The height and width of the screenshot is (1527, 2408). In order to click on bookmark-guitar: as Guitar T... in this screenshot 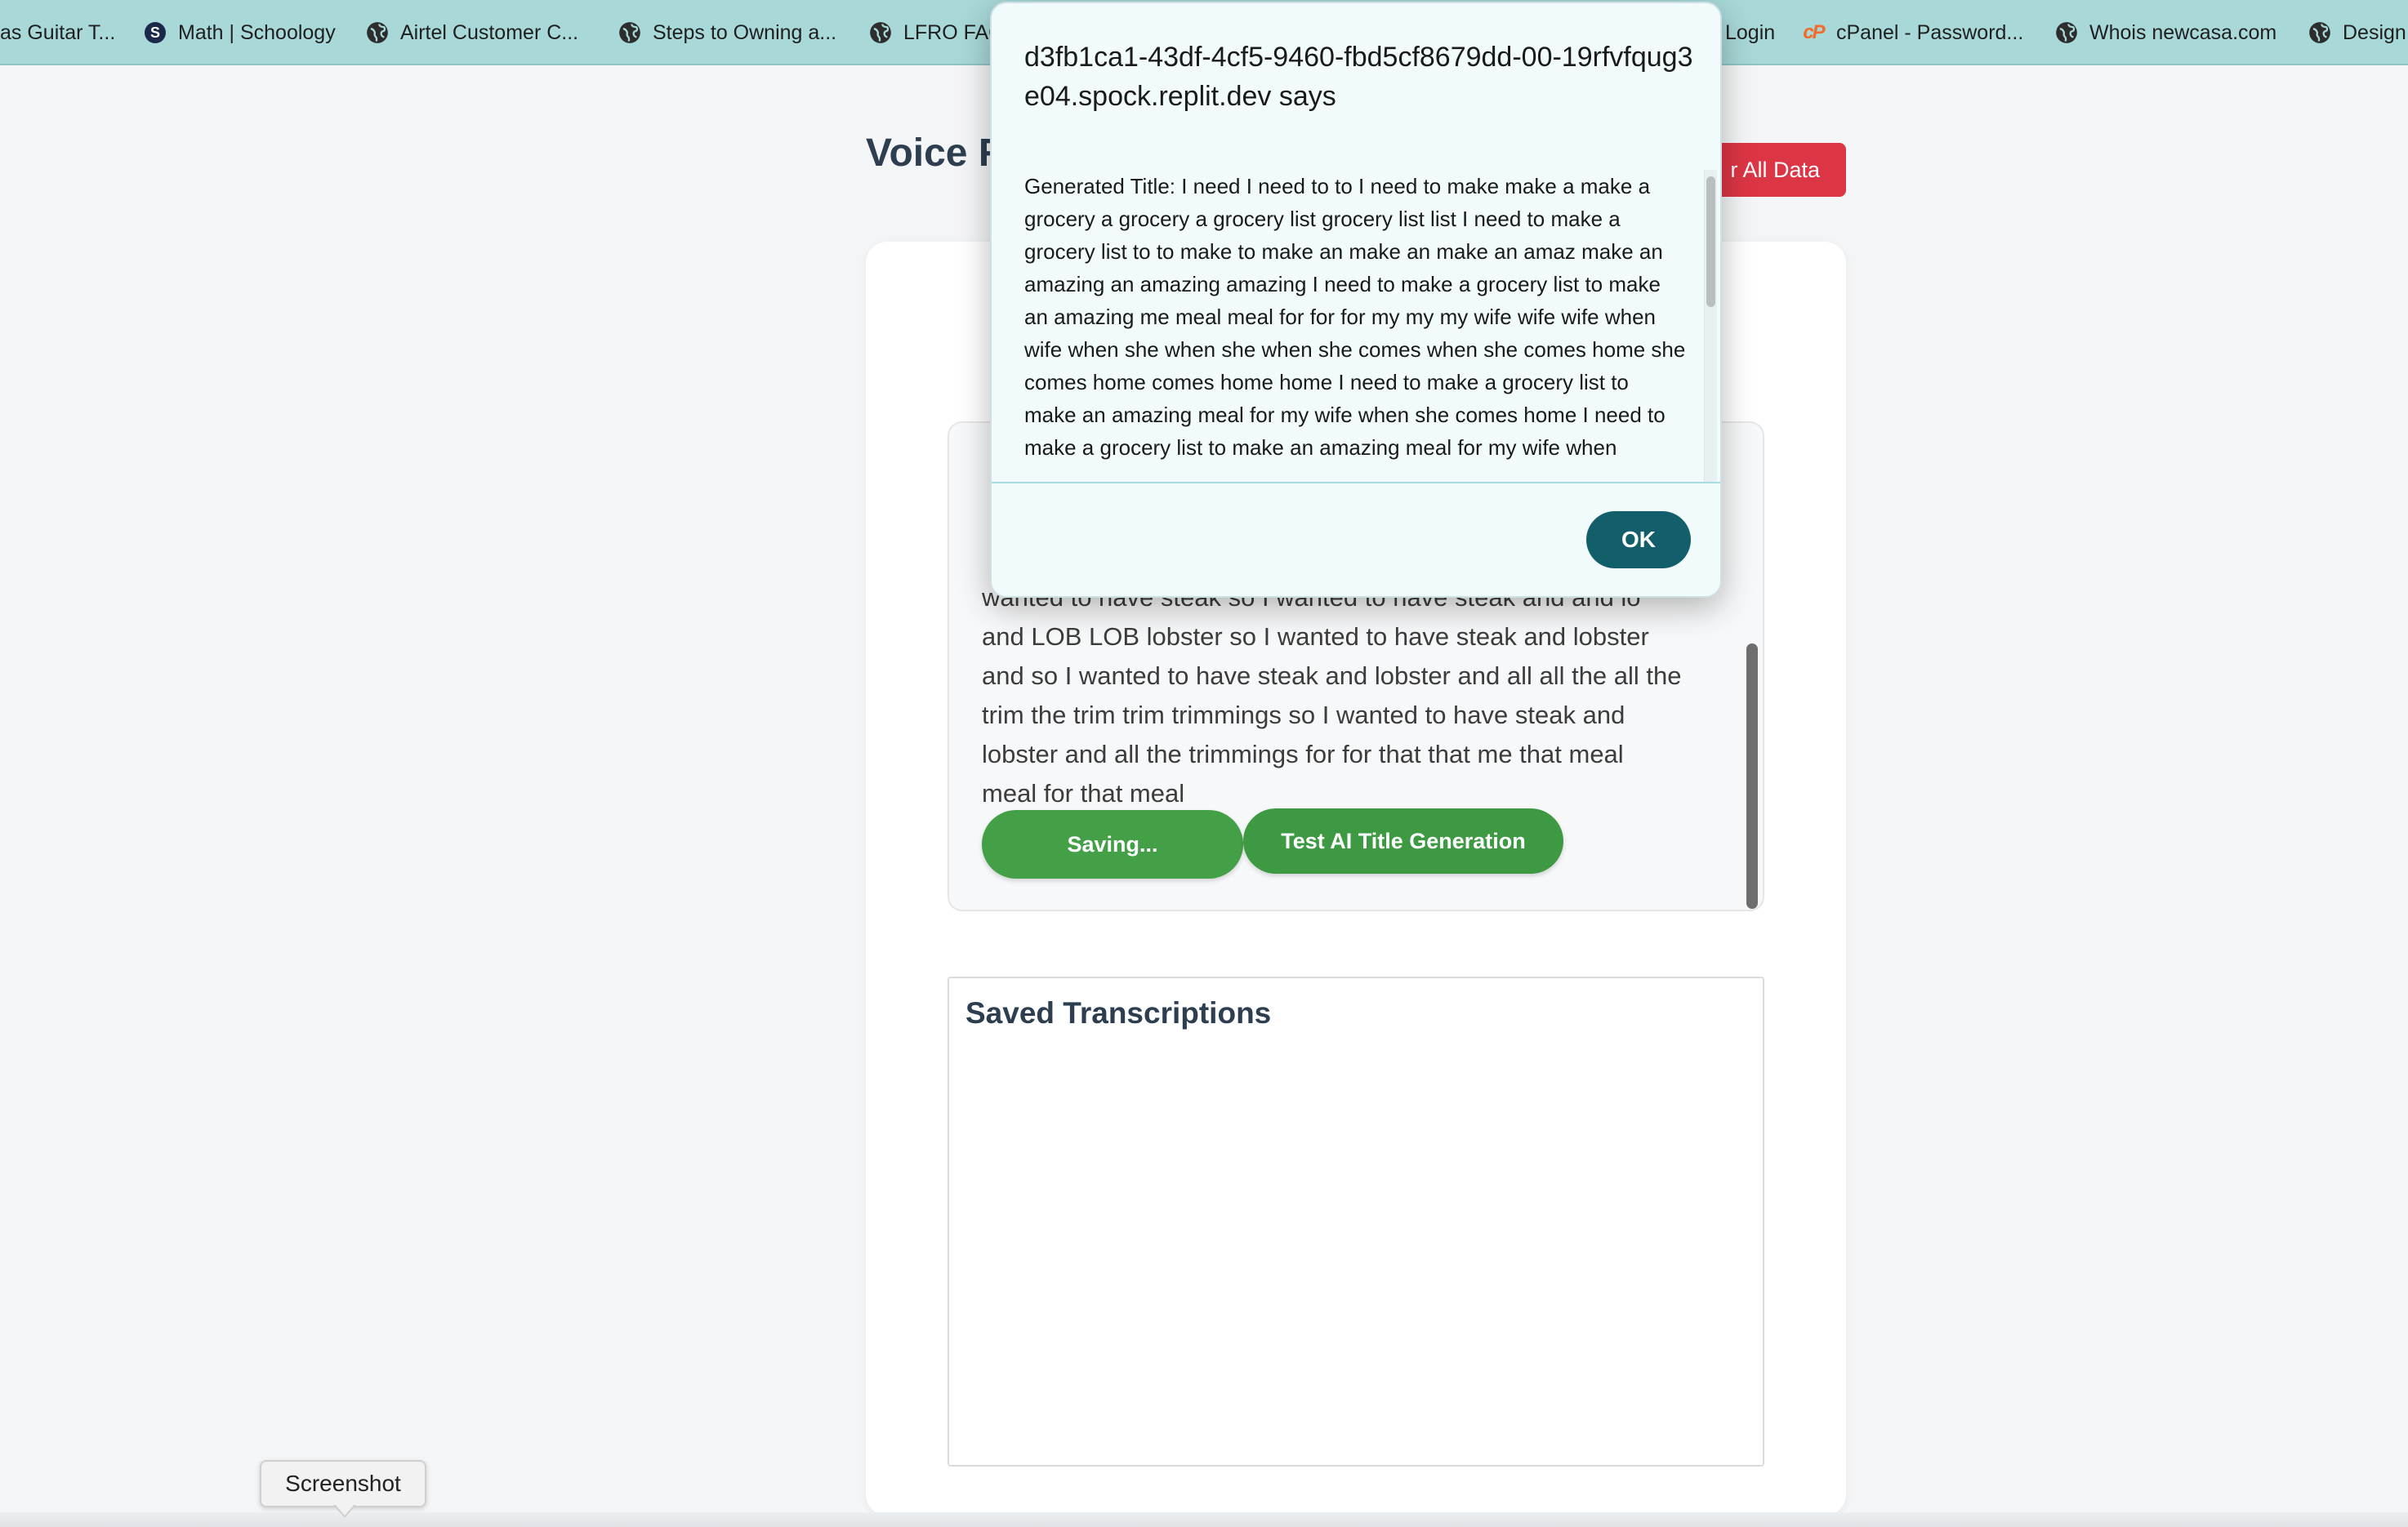, I will do `click(58, 32)`.